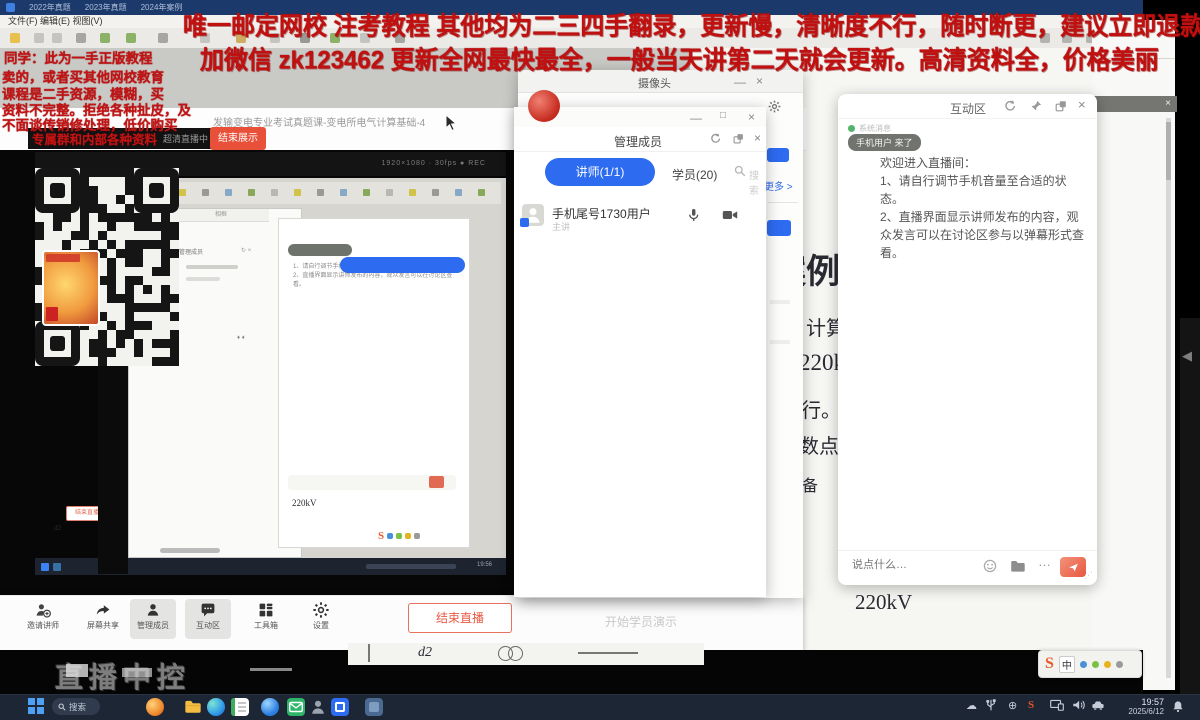 This screenshot has width=1200, height=720. What do you see at coordinates (971, 705) in the screenshot?
I see `cloud-tray-icon: ☁` at bounding box center [971, 705].